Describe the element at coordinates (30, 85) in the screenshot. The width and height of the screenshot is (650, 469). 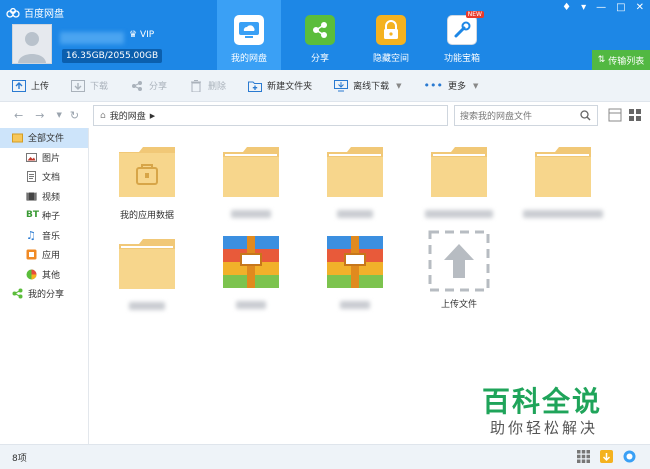
I see `upload-button: 上传` at that location.